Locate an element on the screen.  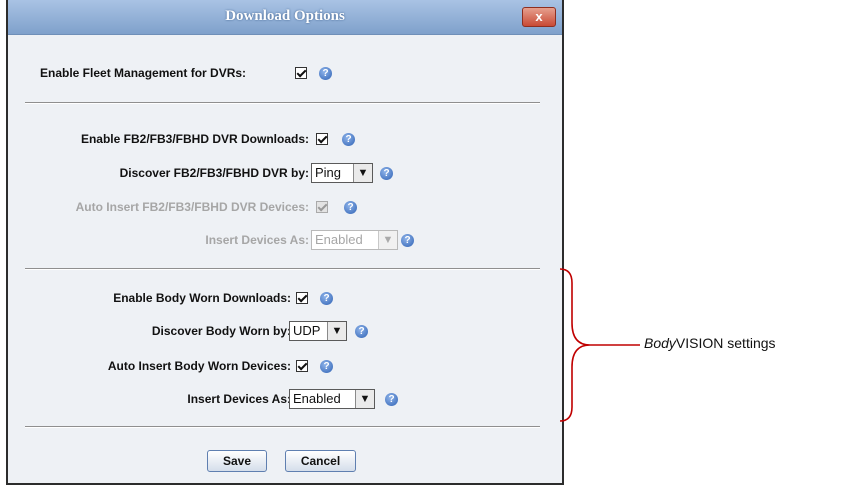
body-worn-insert-as-select: Enabled ▼ is located at coordinates (332, 399).